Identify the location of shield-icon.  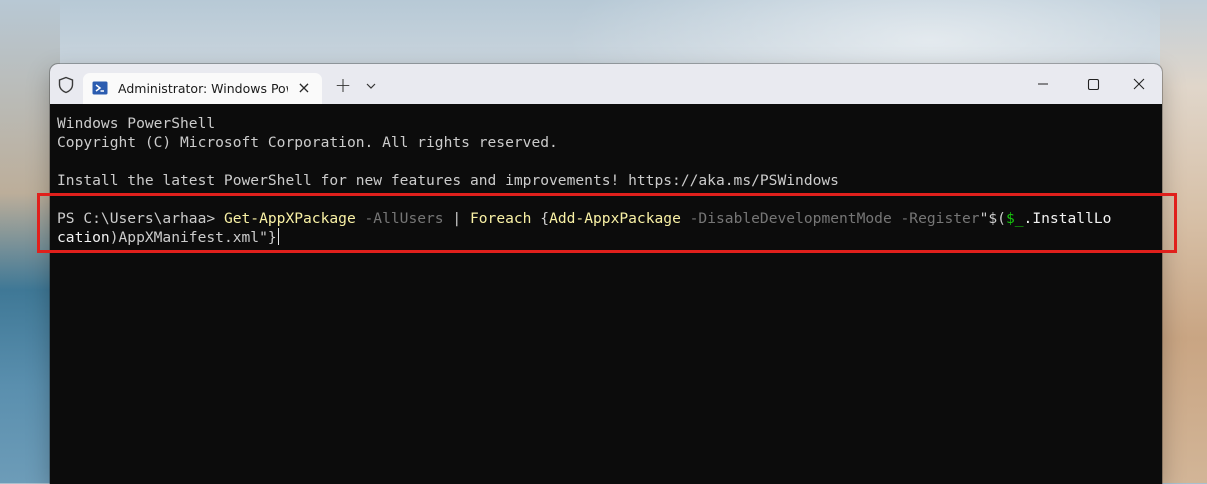
(66, 85).